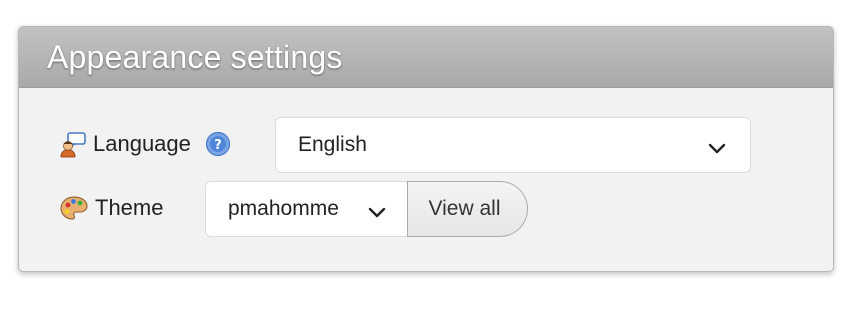 This screenshot has width=860, height=324. I want to click on theme-label-group: Theme, so click(111, 208).